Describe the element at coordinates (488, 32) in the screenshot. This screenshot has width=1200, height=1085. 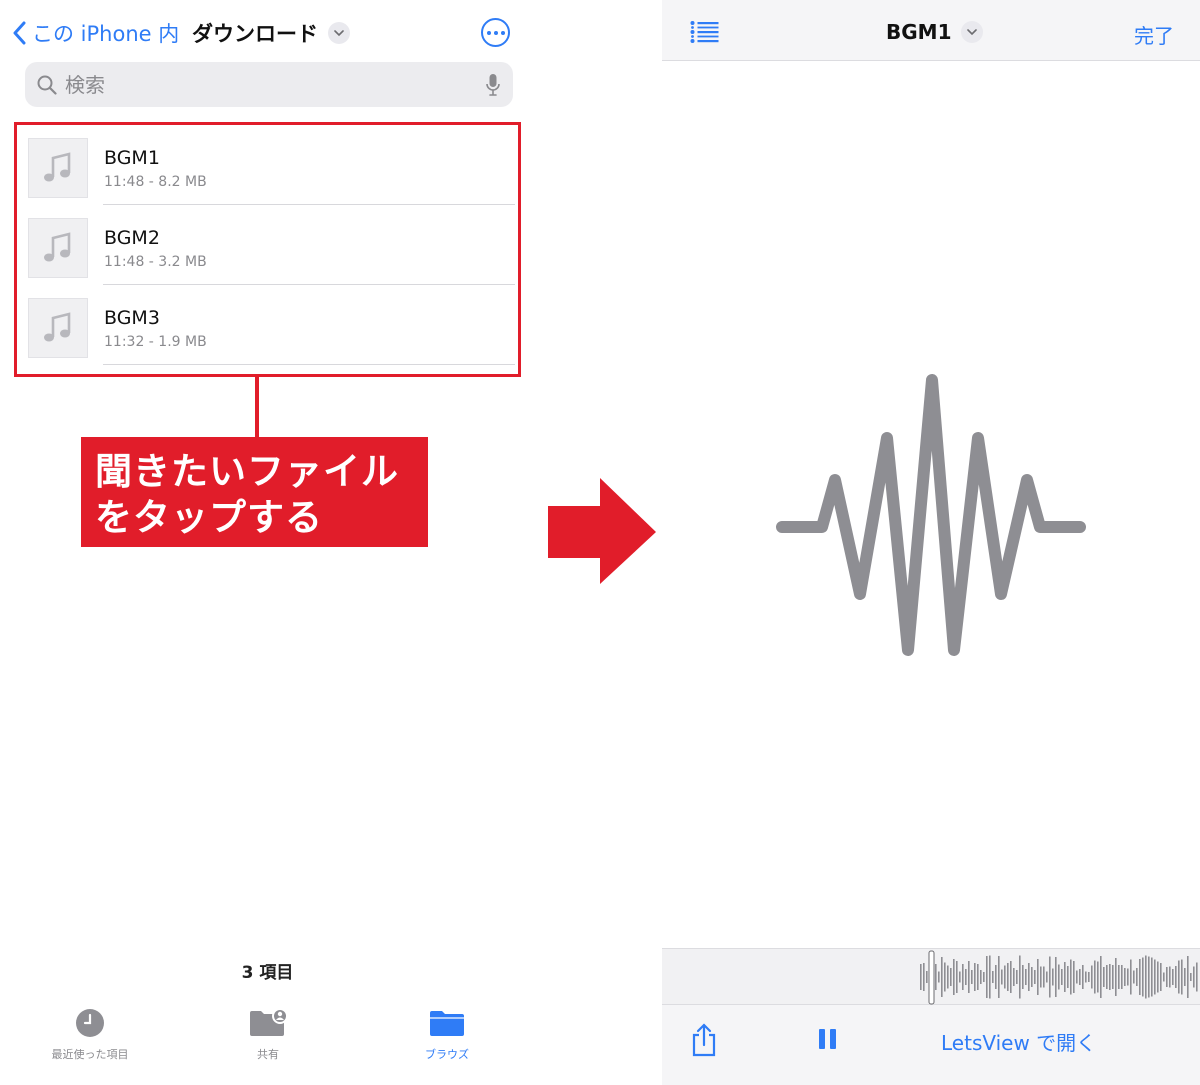
I see `ellipsis-icon` at that location.